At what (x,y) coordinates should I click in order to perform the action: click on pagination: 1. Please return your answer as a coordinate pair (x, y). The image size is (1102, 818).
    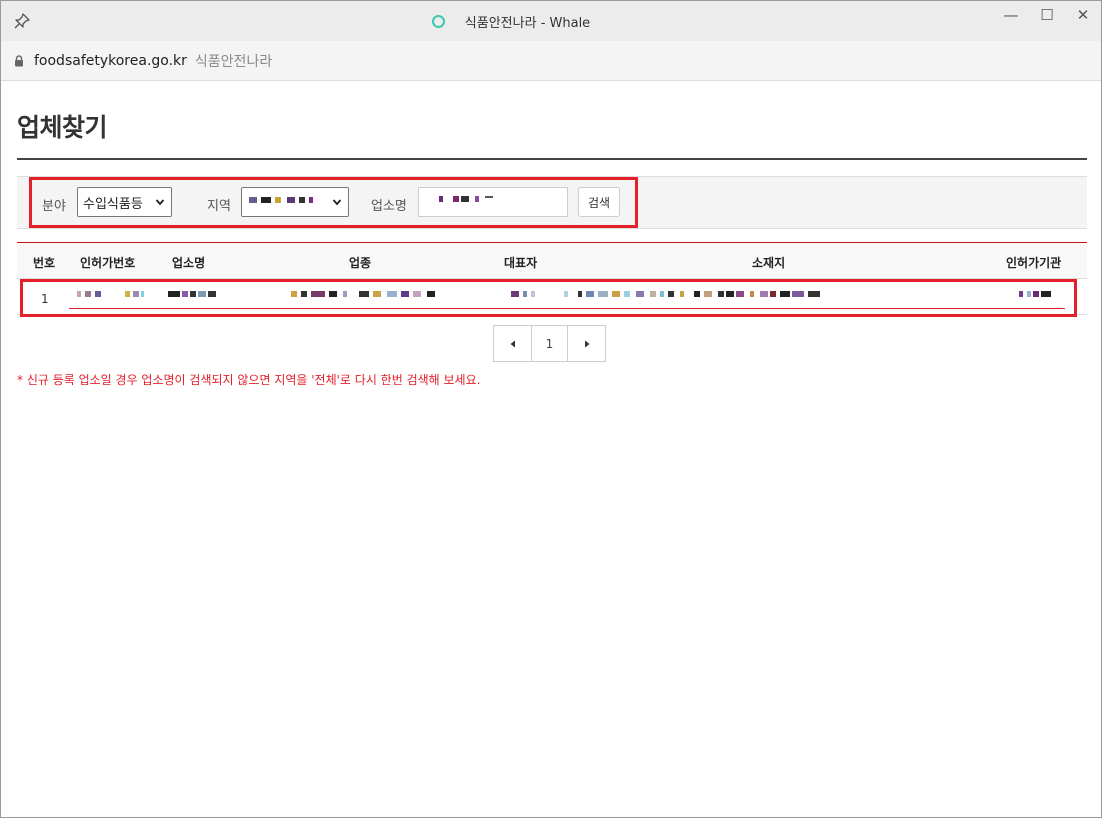
    Looking at the image, I should click on (549, 343).